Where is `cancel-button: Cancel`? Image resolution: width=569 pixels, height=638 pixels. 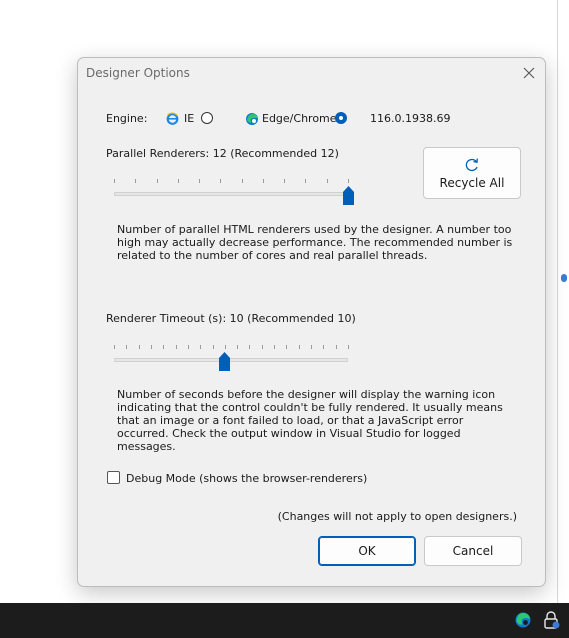 cancel-button: Cancel is located at coordinates (473, 551).